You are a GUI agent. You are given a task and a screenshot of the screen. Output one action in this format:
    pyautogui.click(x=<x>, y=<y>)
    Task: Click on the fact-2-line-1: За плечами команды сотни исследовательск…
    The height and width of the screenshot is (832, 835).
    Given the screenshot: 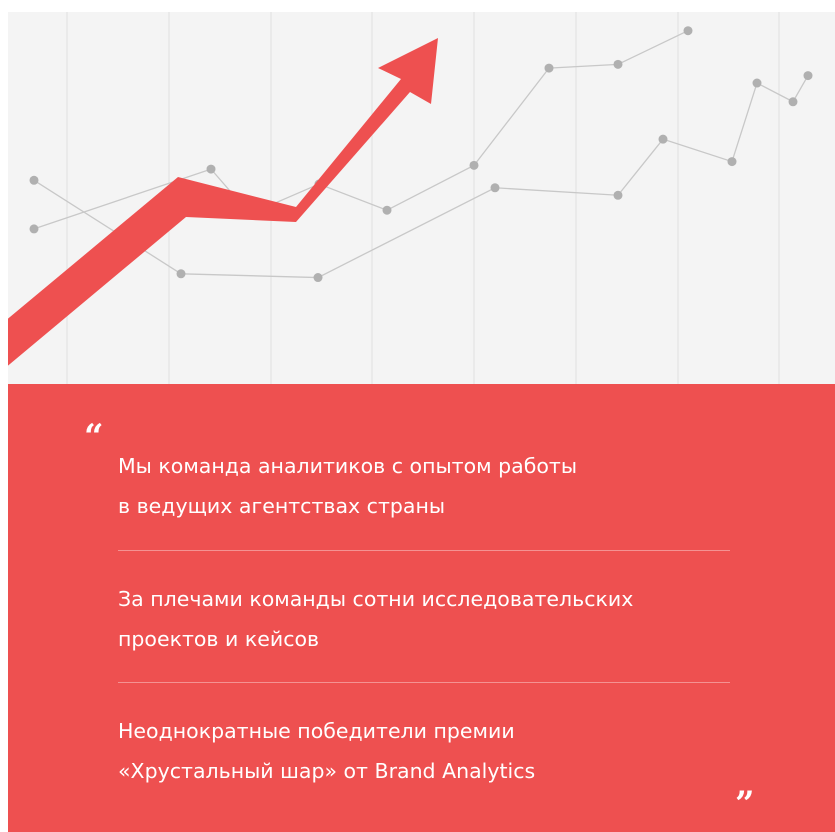 What is the action you would take?
    pyautogui.click(x=376, y=599)
    